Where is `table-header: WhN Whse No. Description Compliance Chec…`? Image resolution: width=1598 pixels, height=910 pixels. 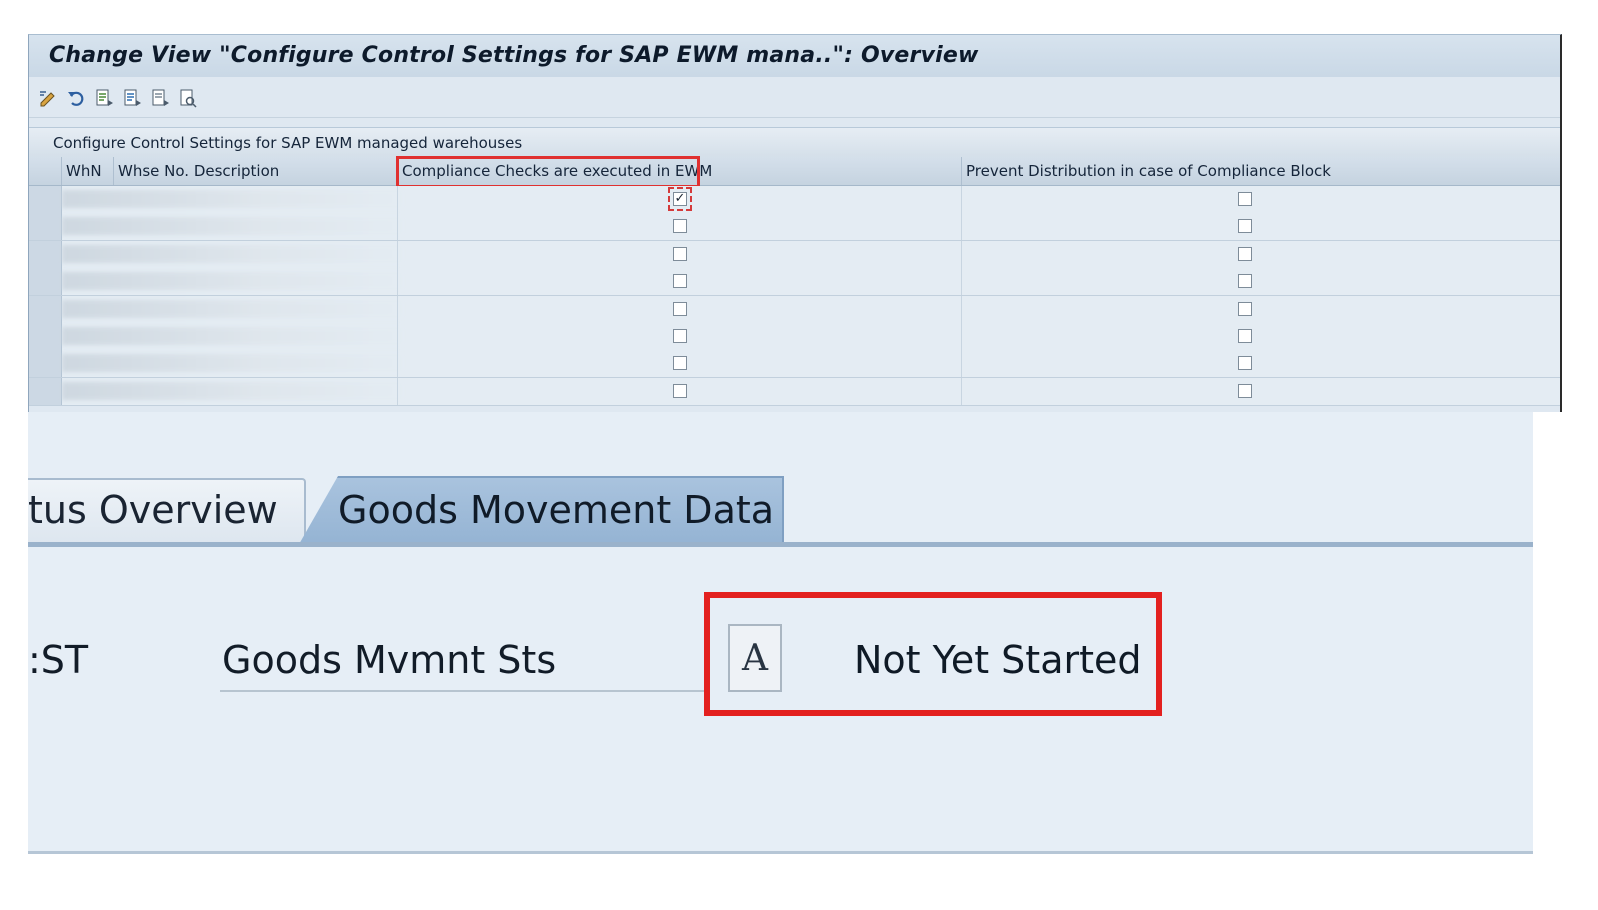 table-header: WhN Whse No. Description Compliance Chec… is located at coordinates (794, 171).